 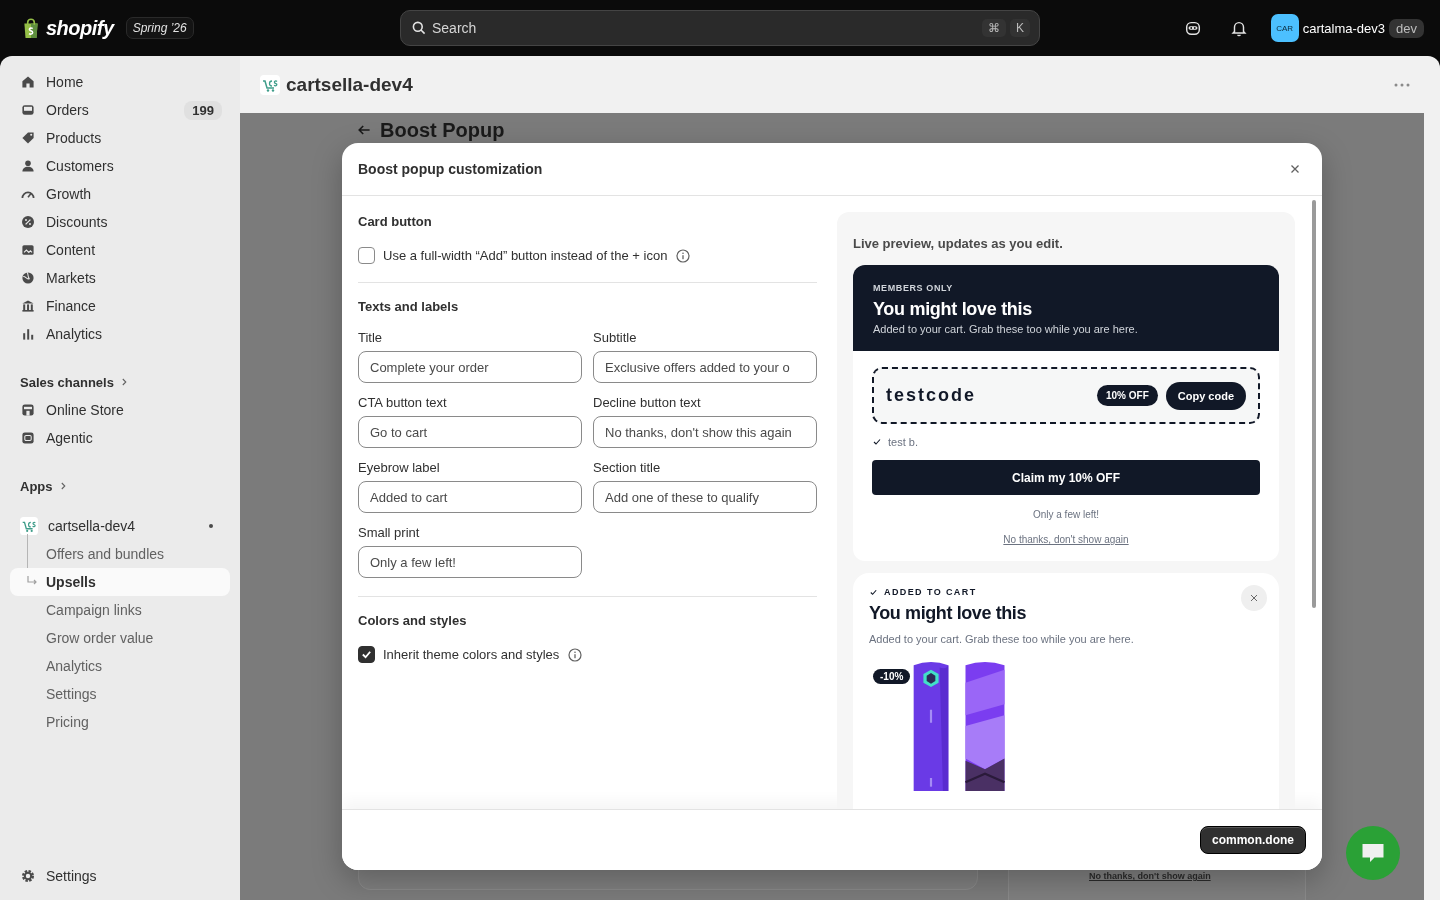 I want to click on field-label: CTA button text, so click(x=403, y=402).